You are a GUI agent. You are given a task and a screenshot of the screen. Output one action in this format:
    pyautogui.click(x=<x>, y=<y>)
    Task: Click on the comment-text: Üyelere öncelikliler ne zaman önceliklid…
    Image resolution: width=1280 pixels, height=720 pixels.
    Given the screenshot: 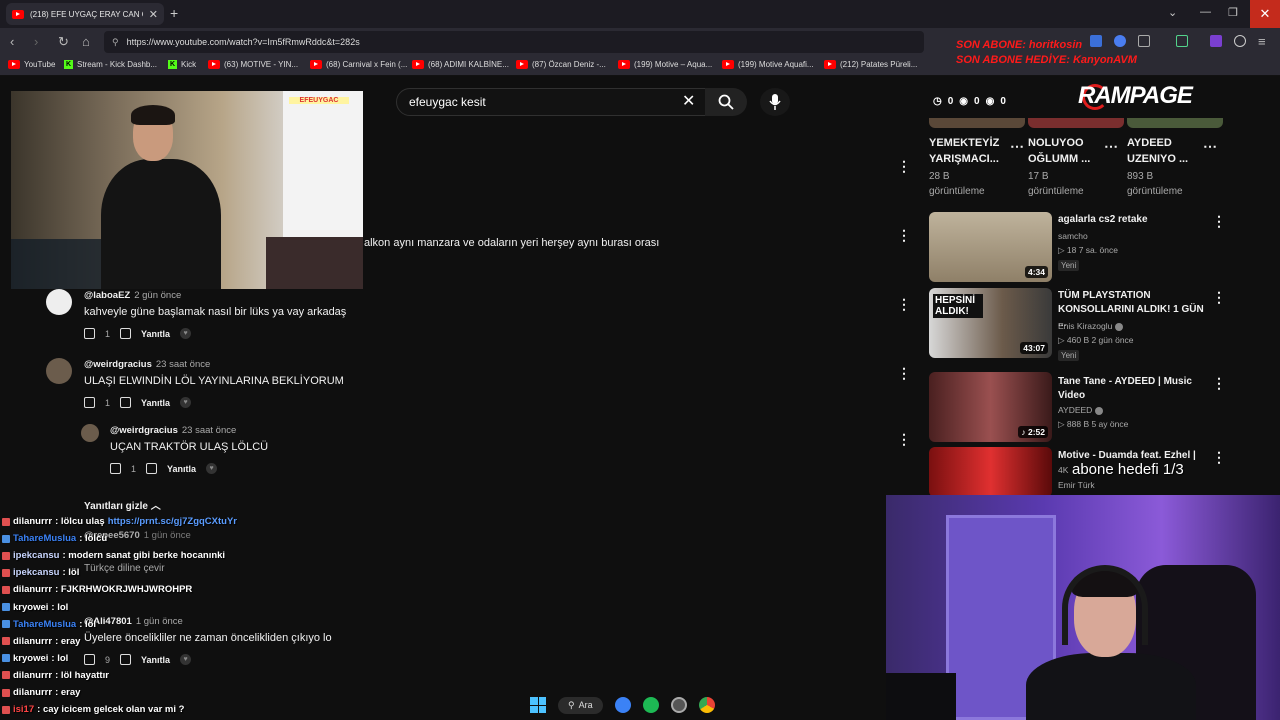 What is the action you would take?
    pyautogui.click(x=208, y=638)
    